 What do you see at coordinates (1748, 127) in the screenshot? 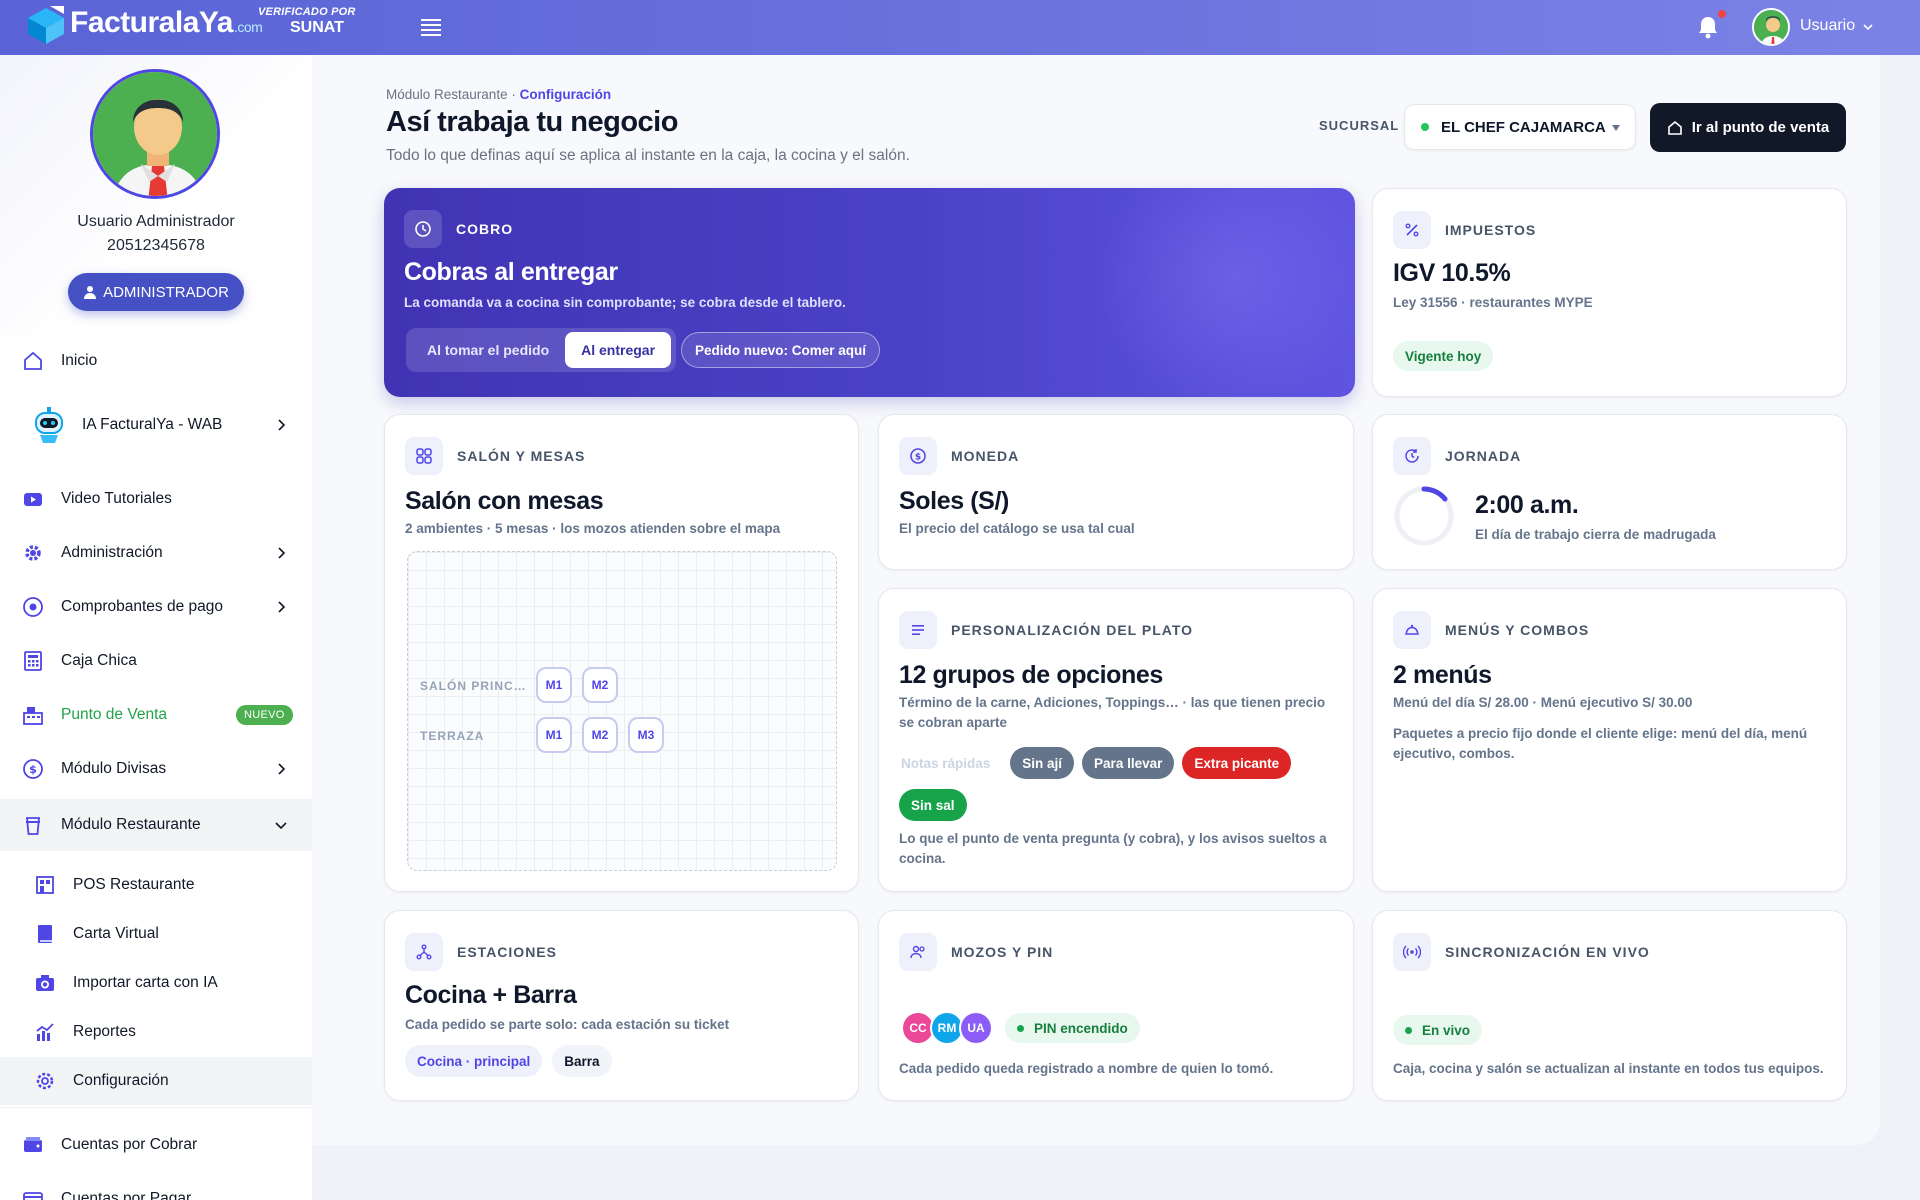
I see `go-to-pos-button: Ir al punto de venta` at bounding box center [1748, 127].